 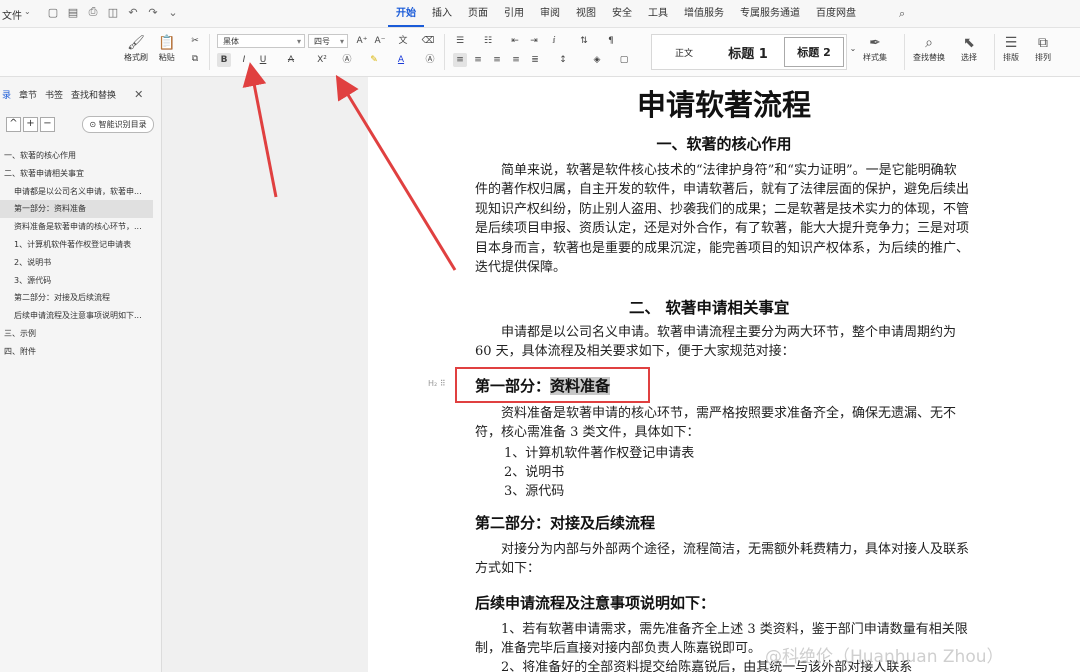 I want to click on heading-followup: 后续申请流程及注意事项说明如下：, so click(x=595, y=603).